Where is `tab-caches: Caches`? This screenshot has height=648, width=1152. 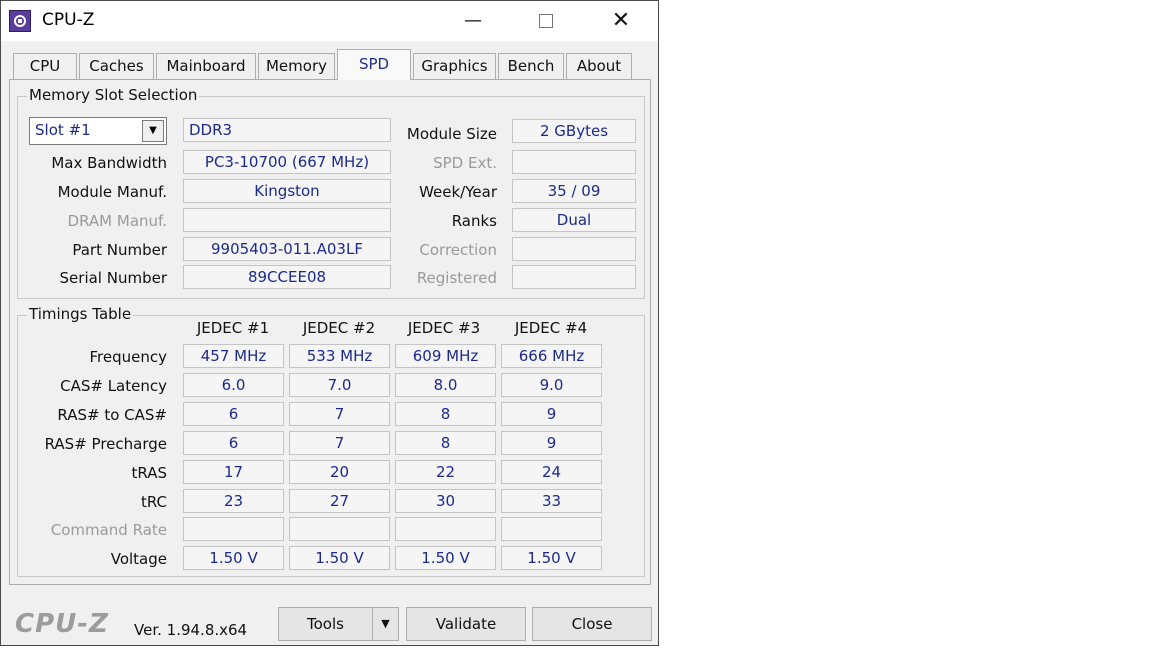 tab-caches: Caches is located at coordinates (116, 66).